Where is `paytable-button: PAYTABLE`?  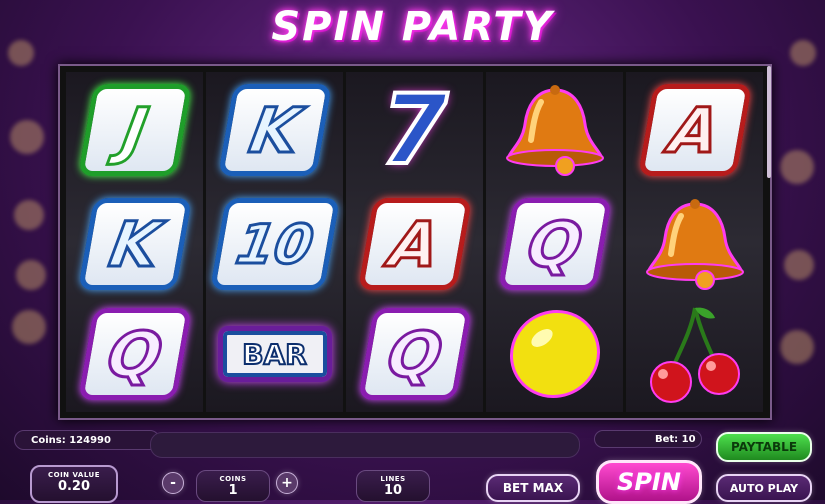 paytable-button: PAYTABLE is located at coordinates (764, 447).